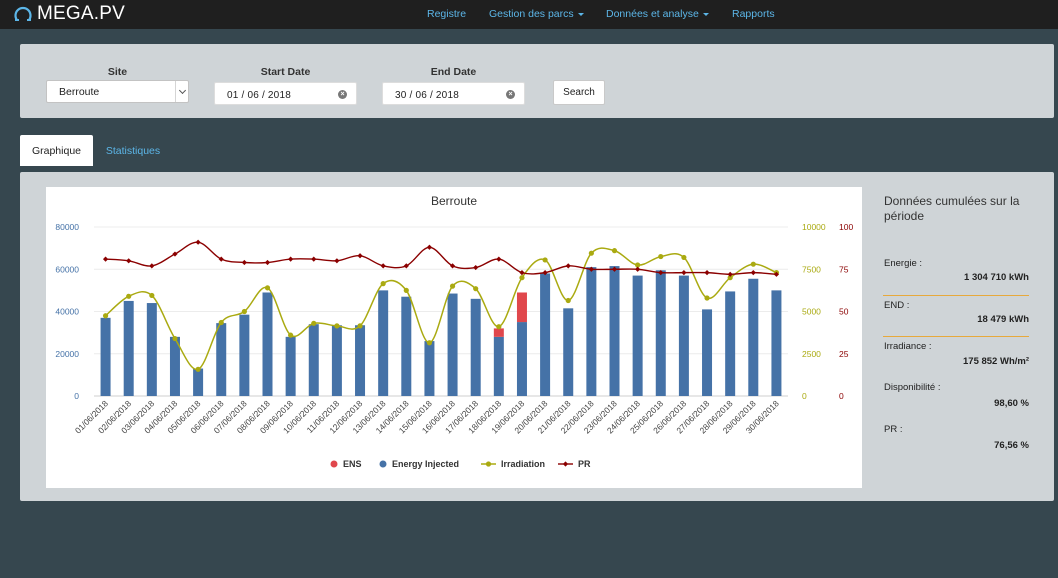 The image size is (1058, 578). What do you see at coordinates (903, 263) in the screenshot?
I see `stat-label-energie: Energie :` at bounding box center [903, 263].